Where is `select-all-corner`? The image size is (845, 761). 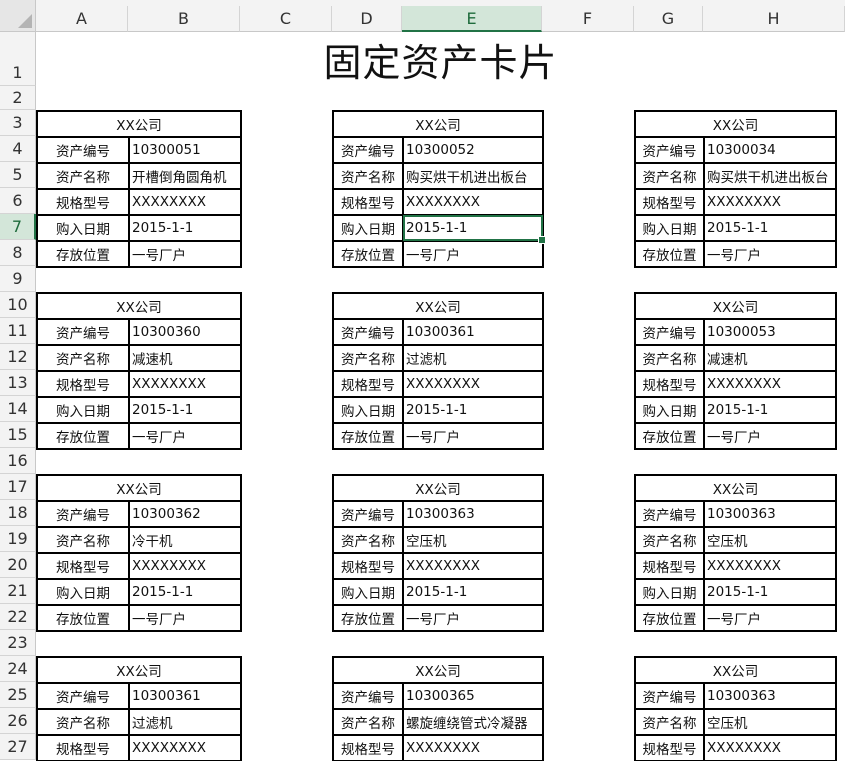 select-all-corner is located at coordinates (18, 16).